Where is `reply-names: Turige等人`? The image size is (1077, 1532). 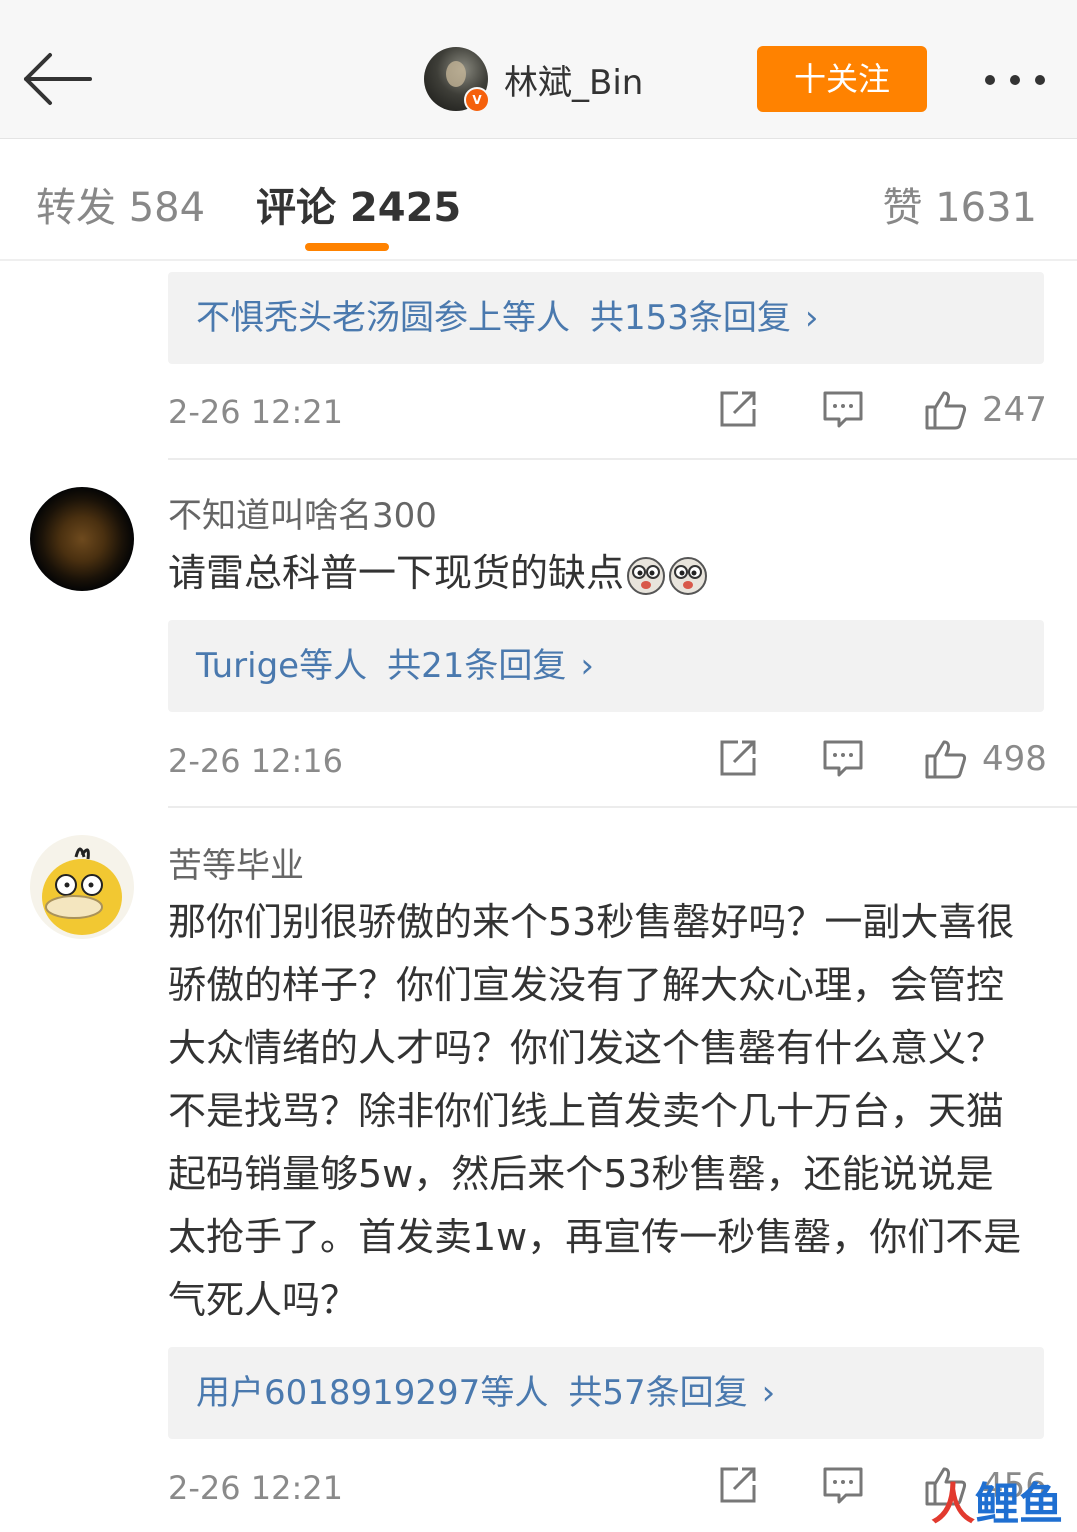 reply-names: Turige等人 is located at coordinates (282, 666).